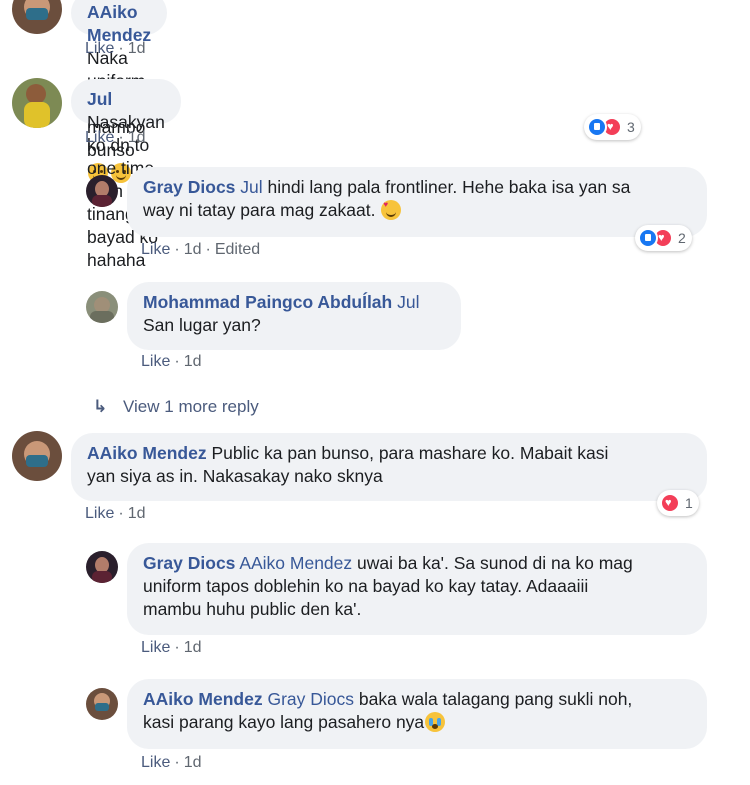  What do you see at coordinates (267, 302) in the screenshot?
I see `author-name: Mohammad Paingco AbduÍlah` at bounding box center [267, 302].